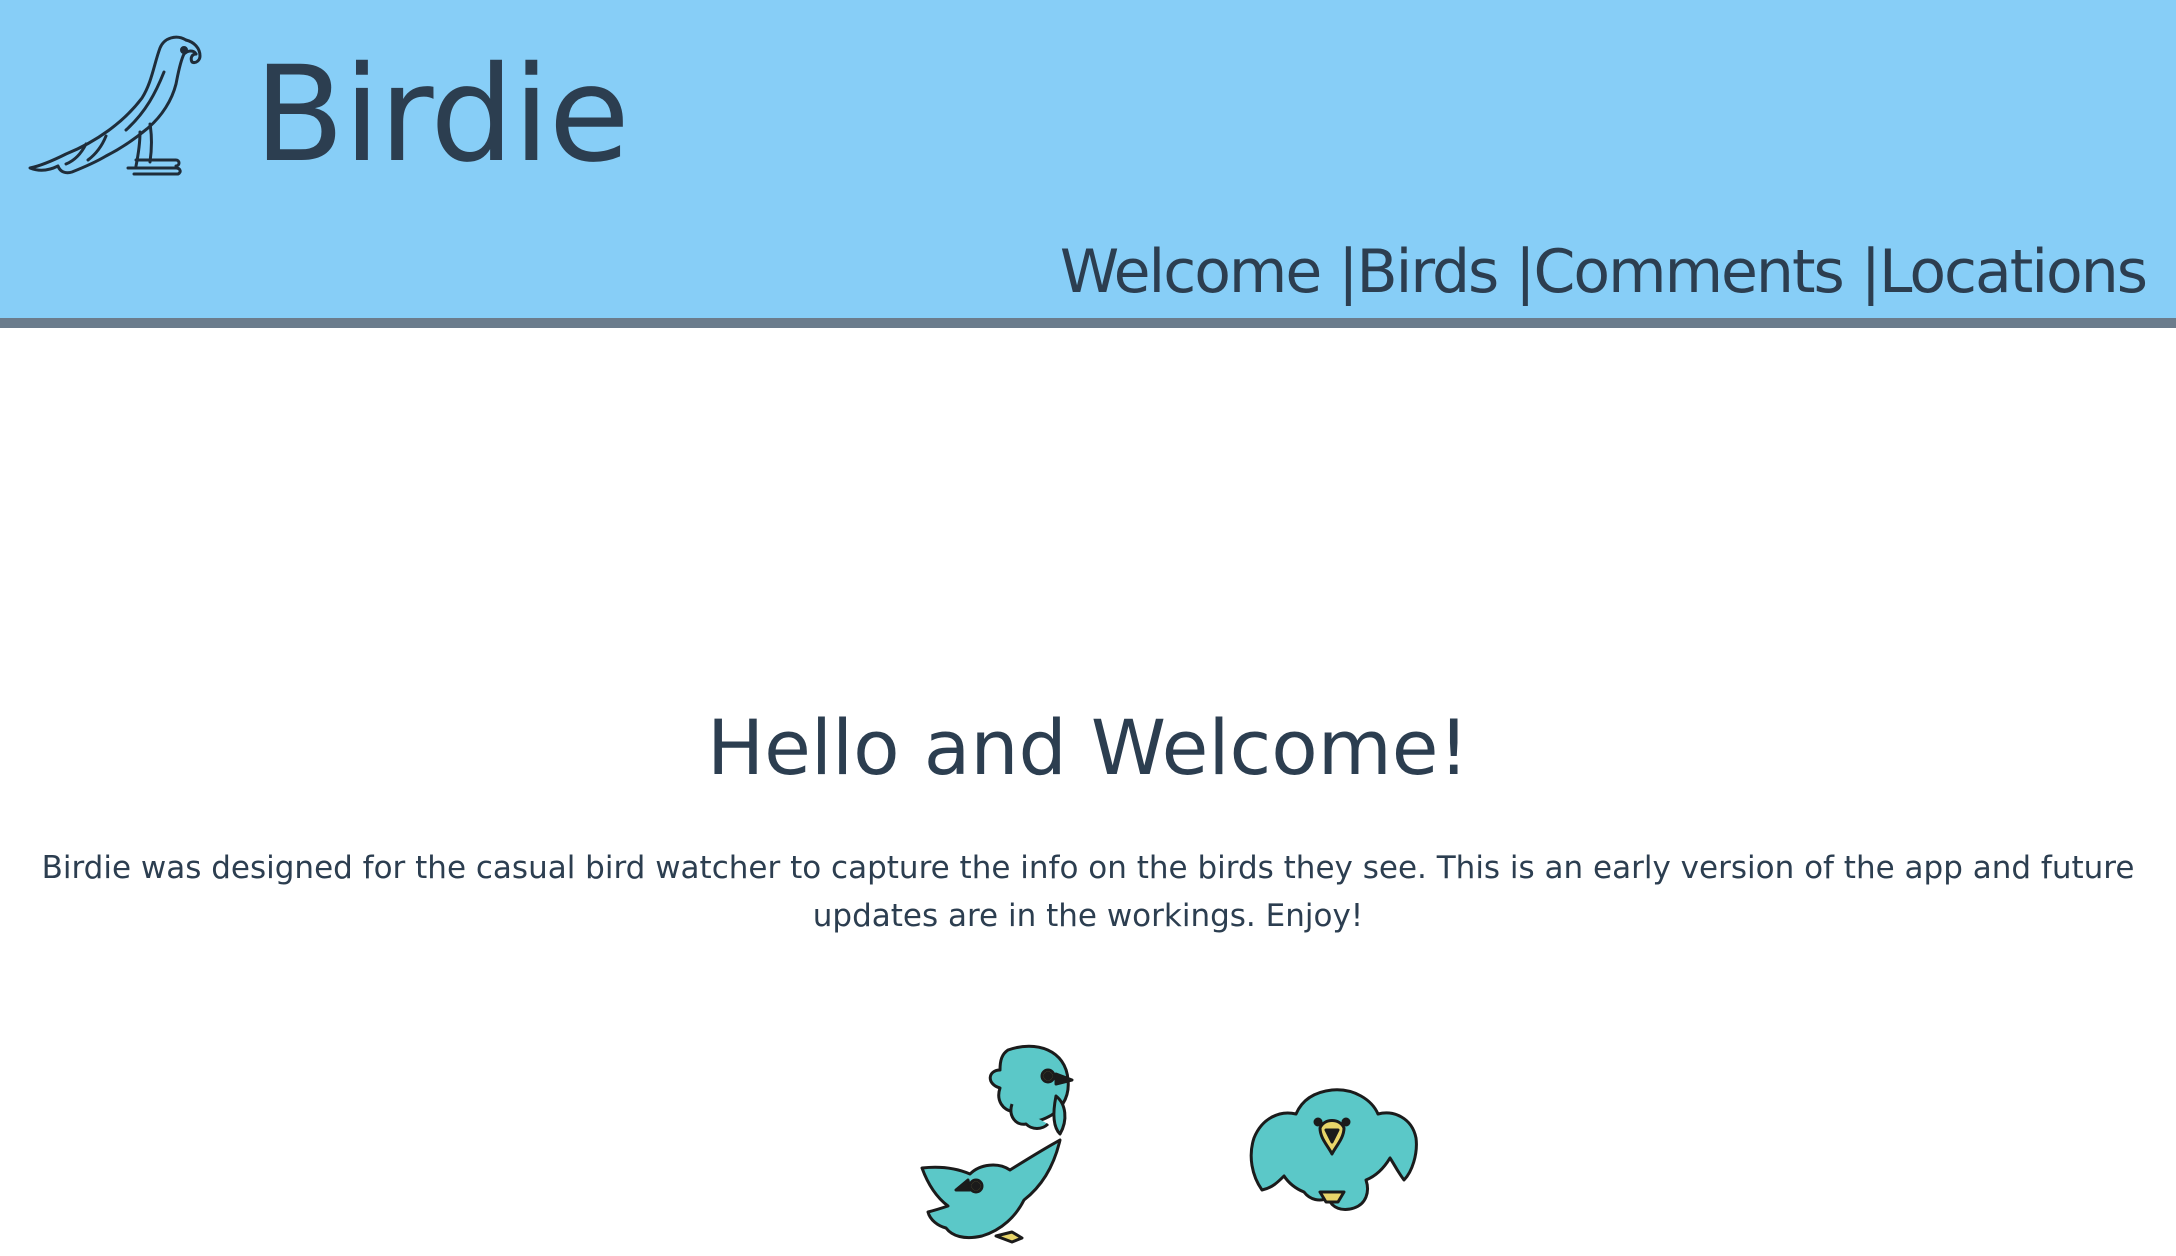  I want to click on nav-link-locations: Locations, so click(2013, 272).